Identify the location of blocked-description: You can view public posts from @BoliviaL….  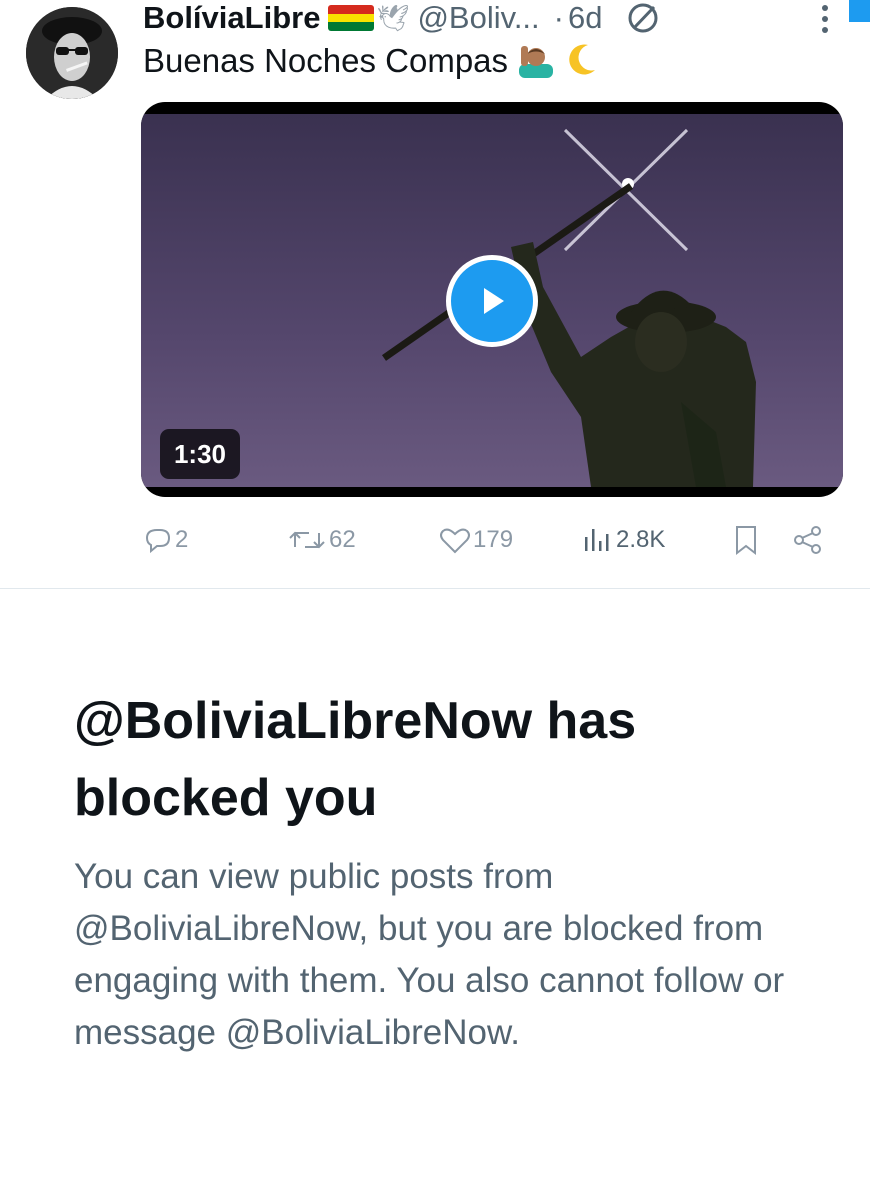
(429, 954).